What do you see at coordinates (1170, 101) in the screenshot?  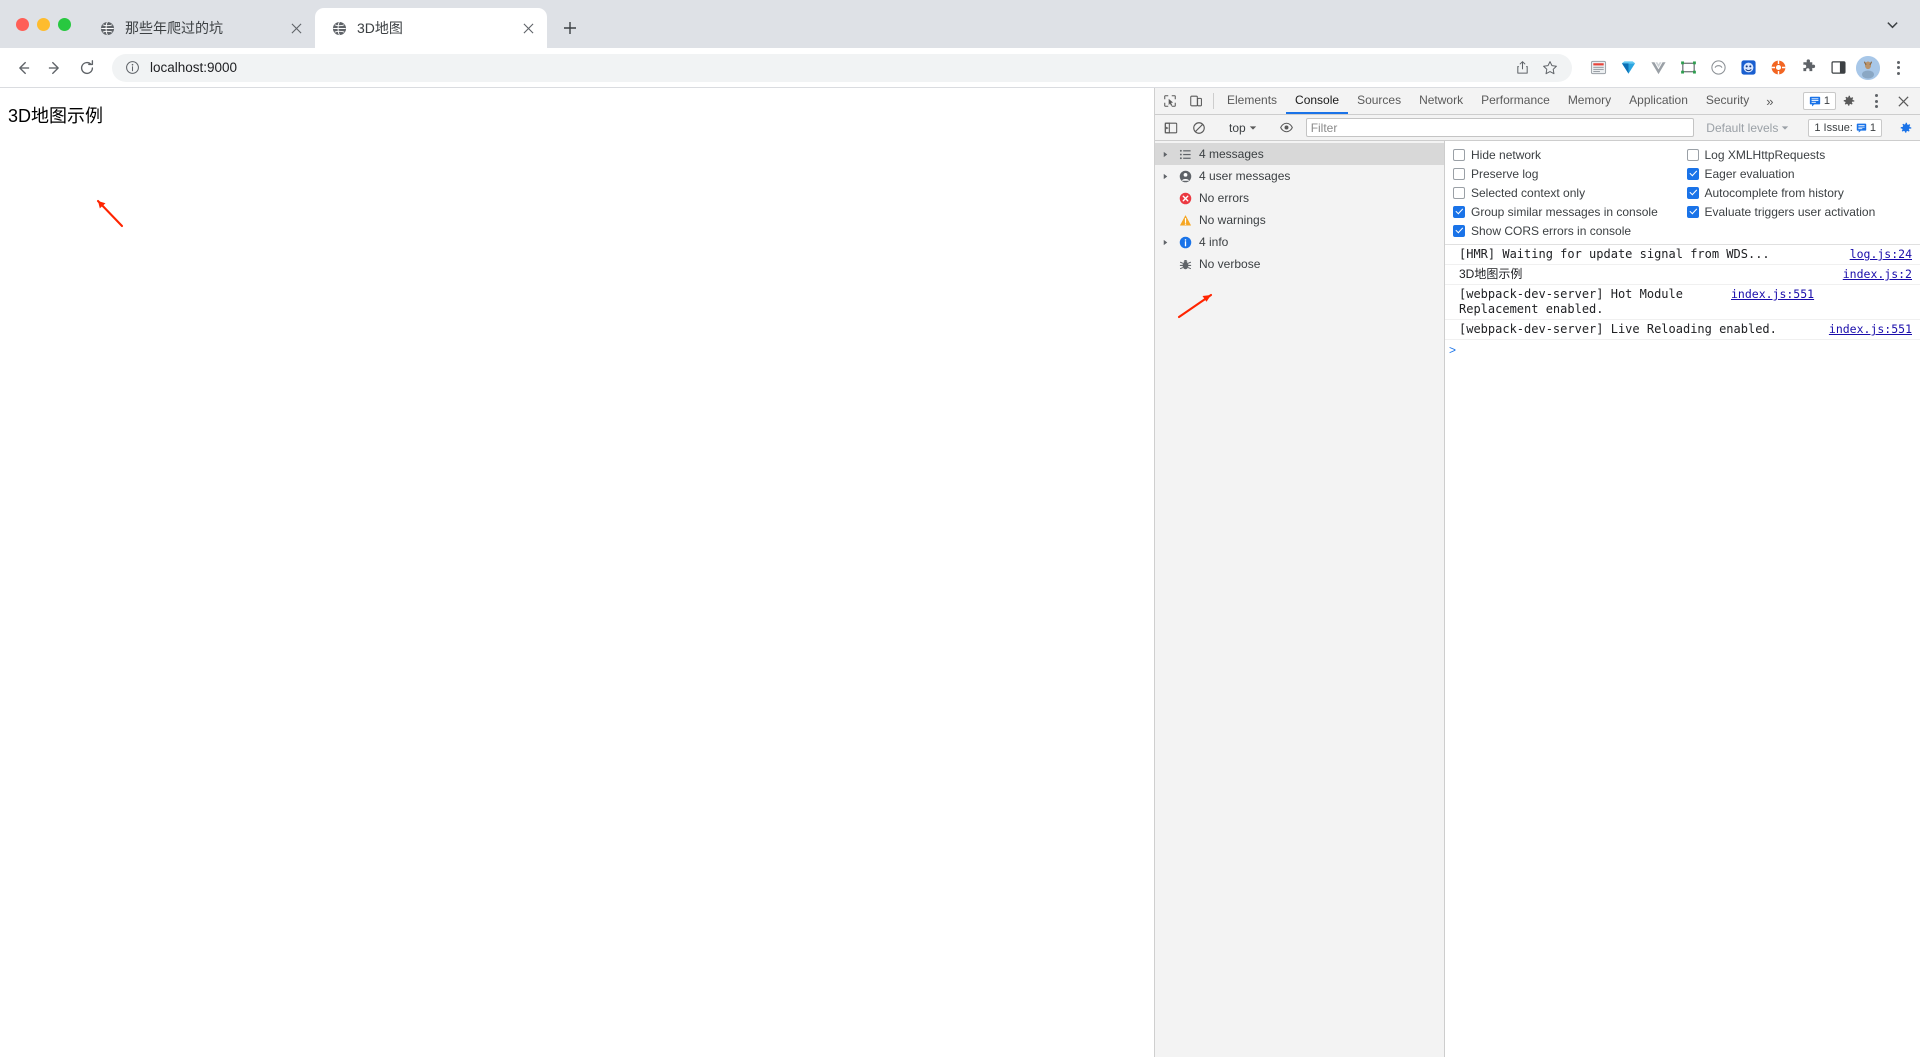 I see `inspect-element-icon` at bounding box center [1170, 101].